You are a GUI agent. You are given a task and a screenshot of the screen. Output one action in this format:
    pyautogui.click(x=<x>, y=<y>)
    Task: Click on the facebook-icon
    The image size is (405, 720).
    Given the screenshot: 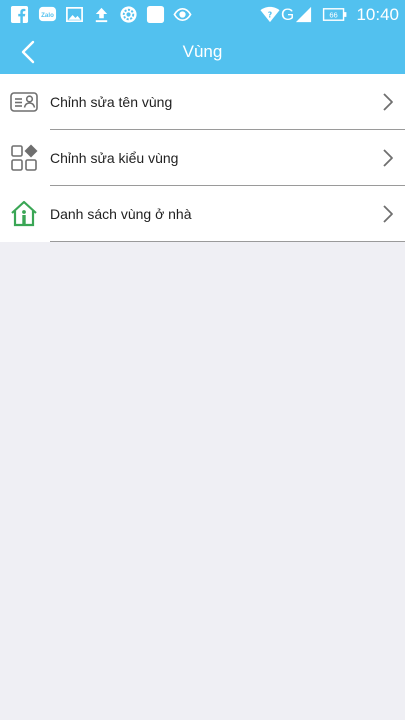 What is the action you would take?
    pyautogui.click(x=19, y=14)
    